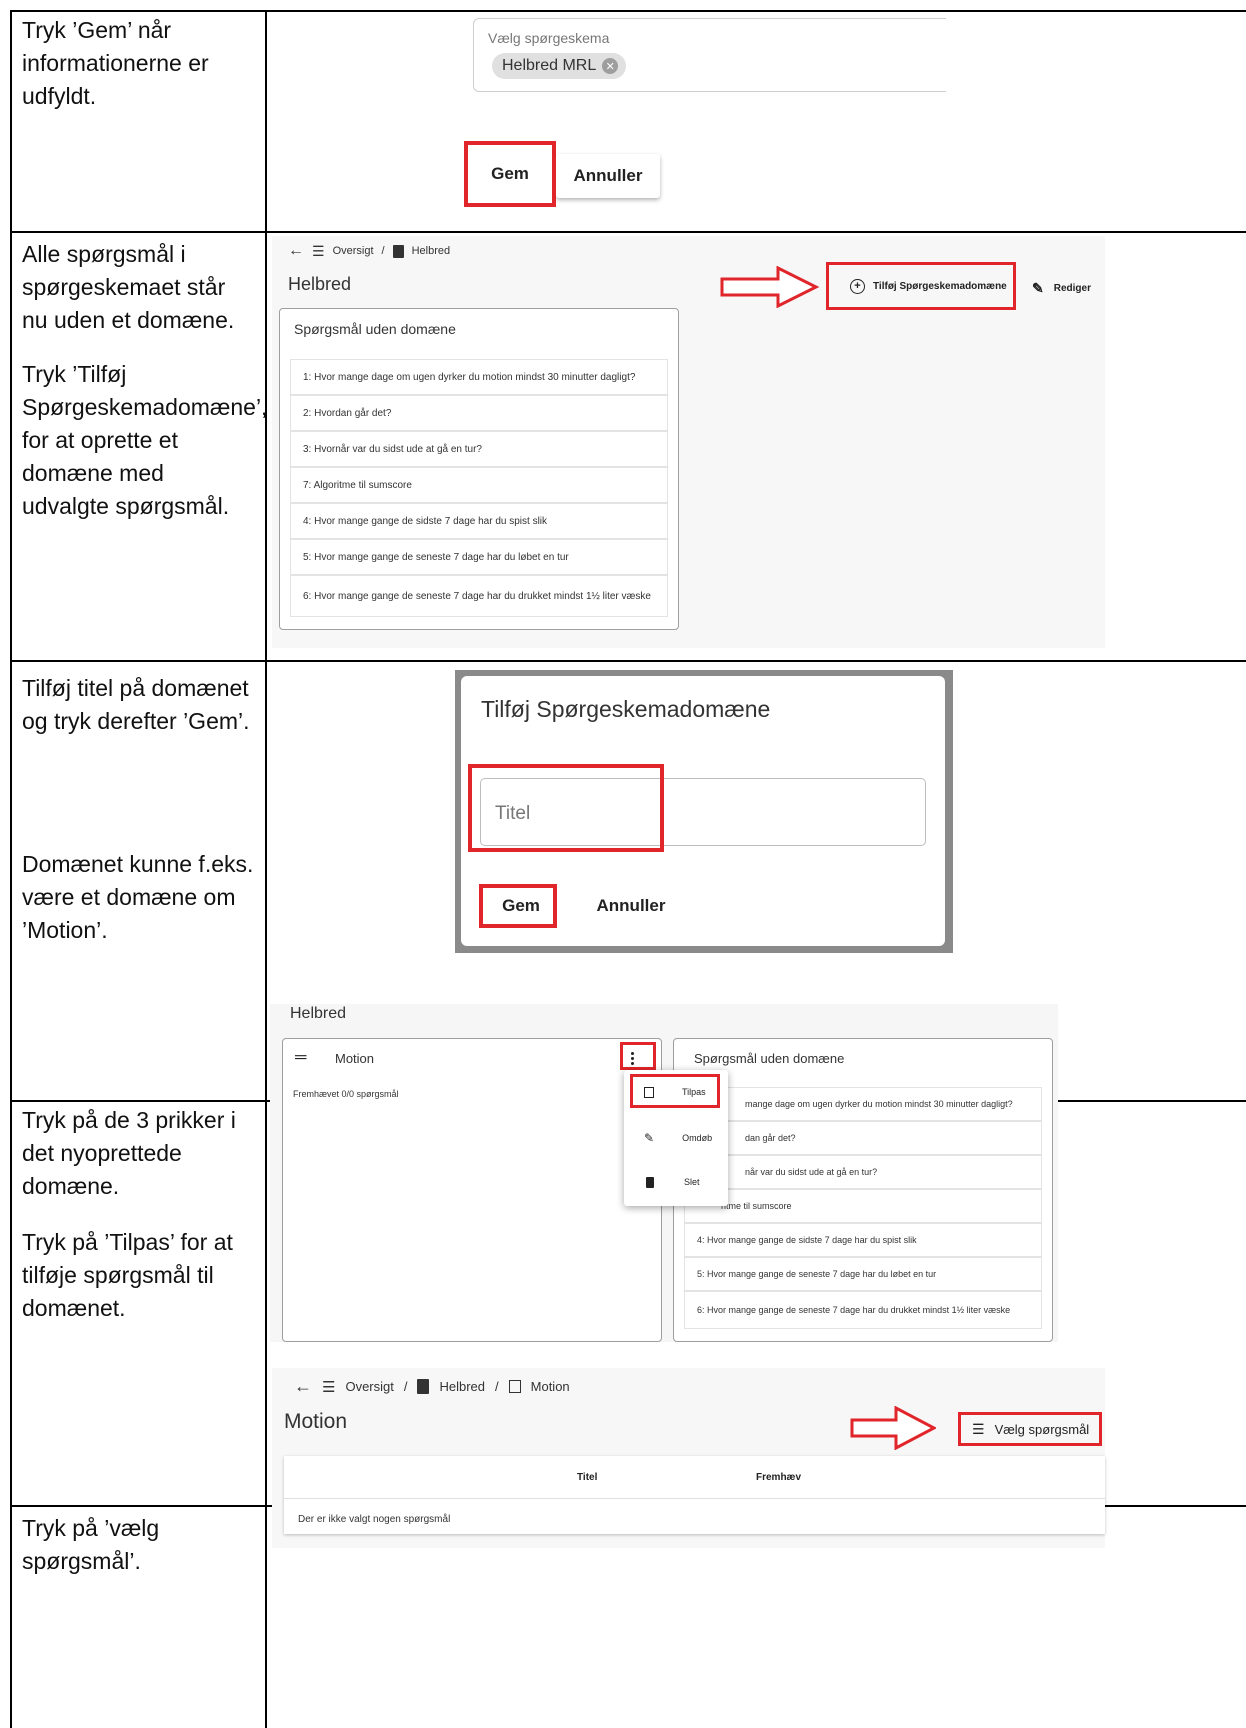  What do you see at coordinates (631, 906) in the screenshot?
I see `dialog-cancel-button: Annuller` at bounding box center [631, 906].